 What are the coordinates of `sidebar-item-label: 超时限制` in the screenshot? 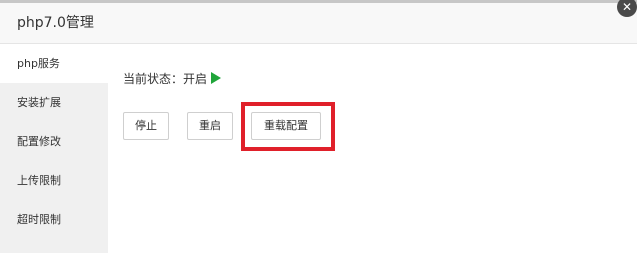 It's located at (39, 219).